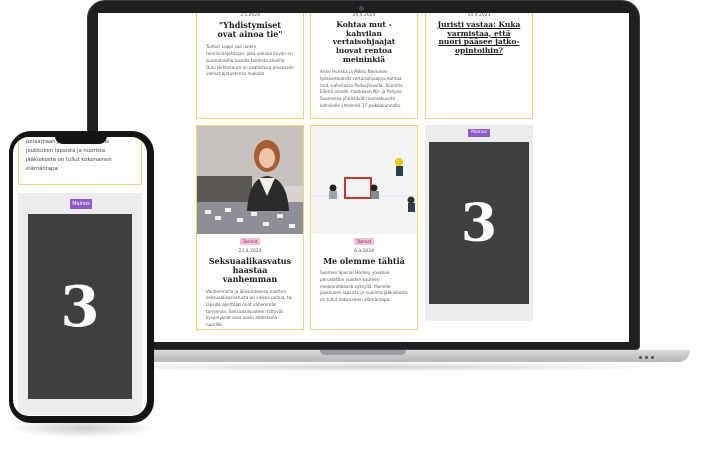  I want to click on woman-photo-image, so click(250, 180).